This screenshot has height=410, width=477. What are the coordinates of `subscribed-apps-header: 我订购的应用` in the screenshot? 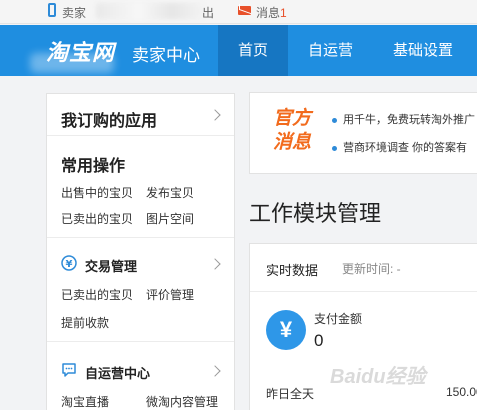 It's located at (140, 115).